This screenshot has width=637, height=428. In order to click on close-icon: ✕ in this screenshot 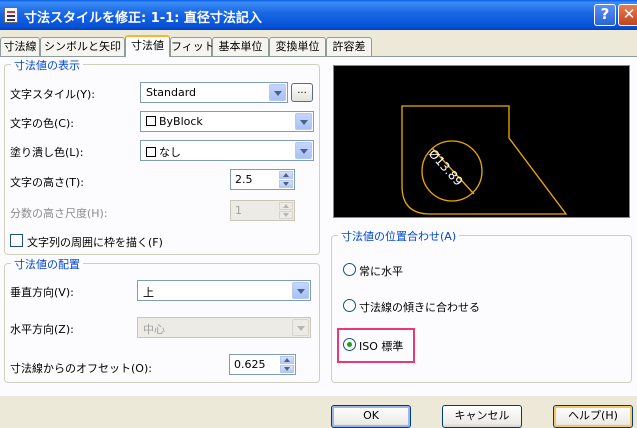, I will do `click(627, 15)`.